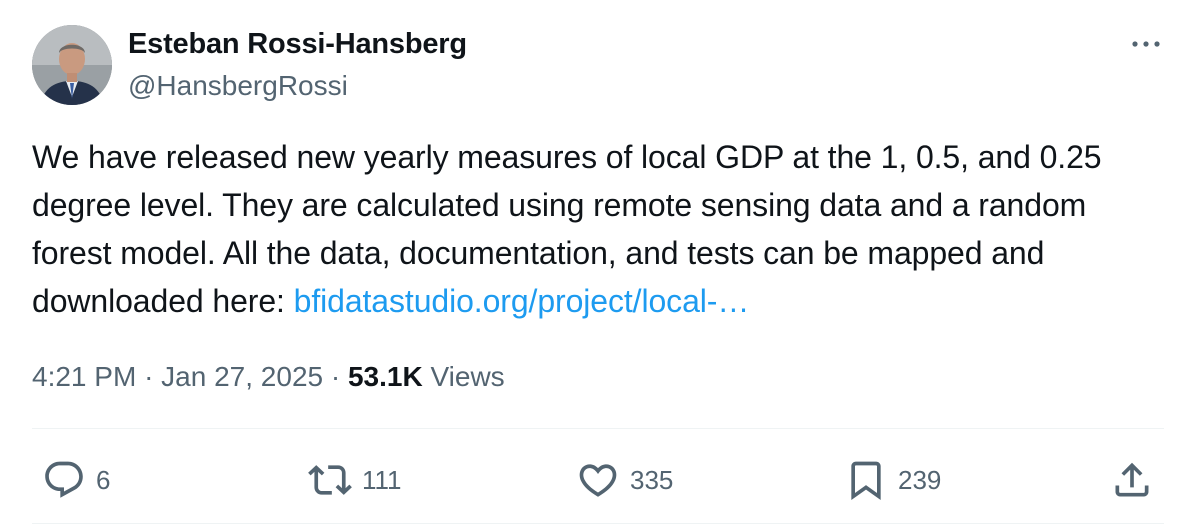 The height and width of the screenshot is (526, 1196). I want to click on tweet-date: Jan 27, 2025, so click(242, 376).